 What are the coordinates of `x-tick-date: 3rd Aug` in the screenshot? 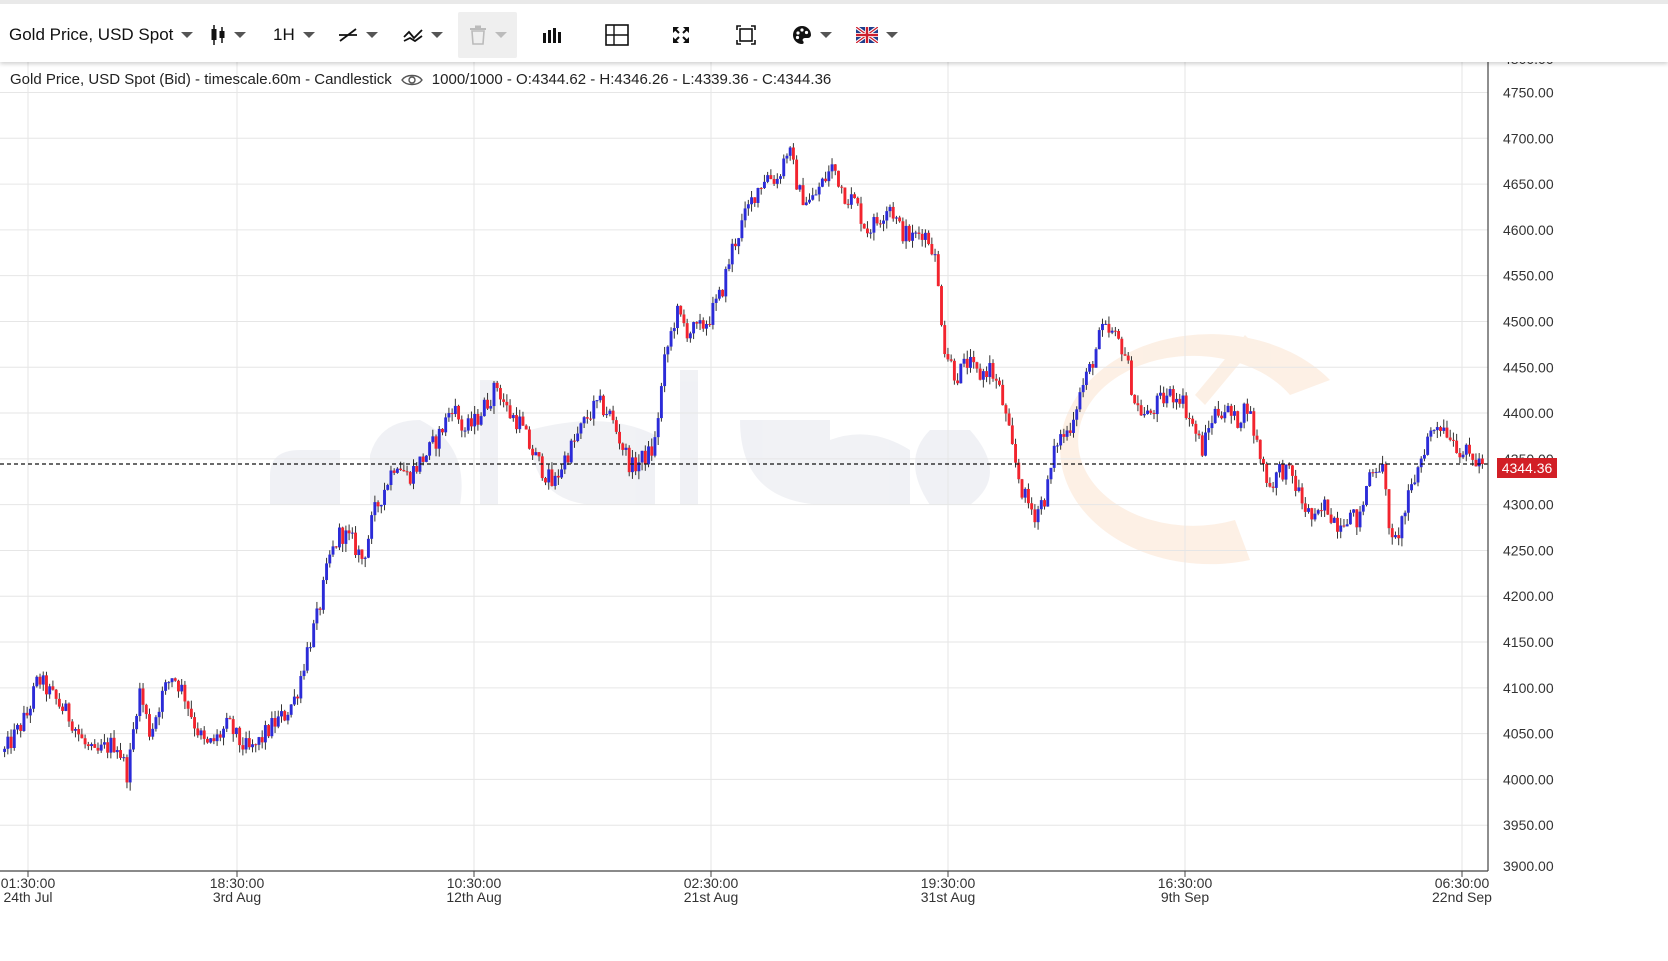 It's located at (237, 897).